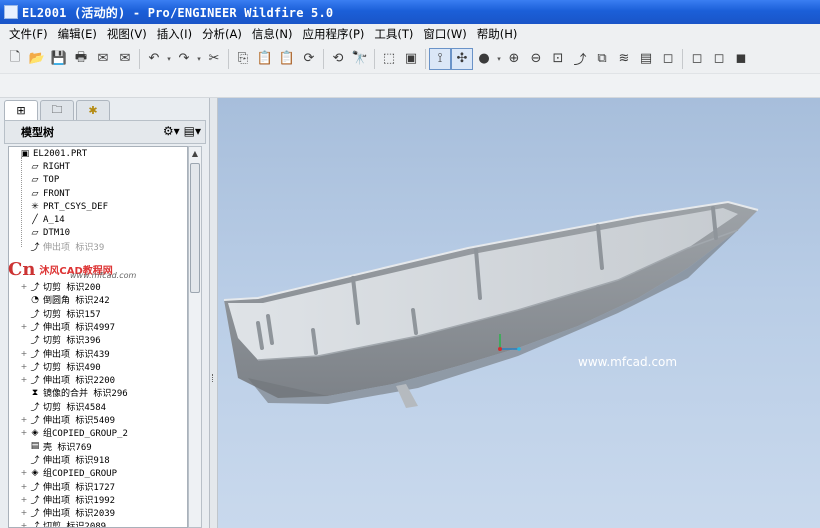 The height and width of the screenshot is (528, 820). Describe the element at coordinates (98, 433) in the screenshot. I see `tree-item: + ◈ 组COPIED_GROUP_2` at that location.